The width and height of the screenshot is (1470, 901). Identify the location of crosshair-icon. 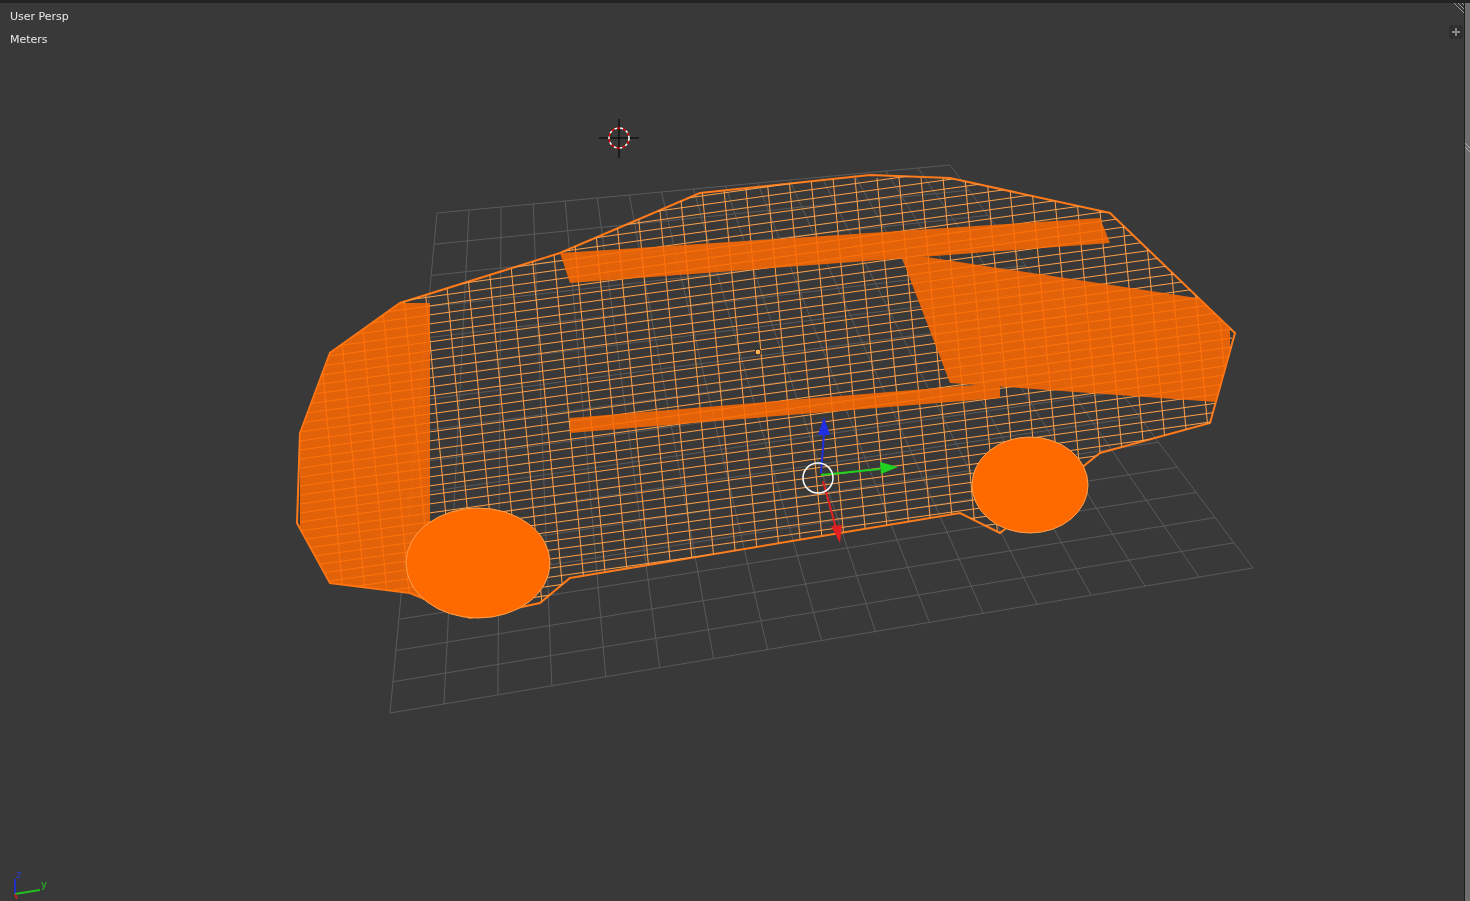
(619, 138).